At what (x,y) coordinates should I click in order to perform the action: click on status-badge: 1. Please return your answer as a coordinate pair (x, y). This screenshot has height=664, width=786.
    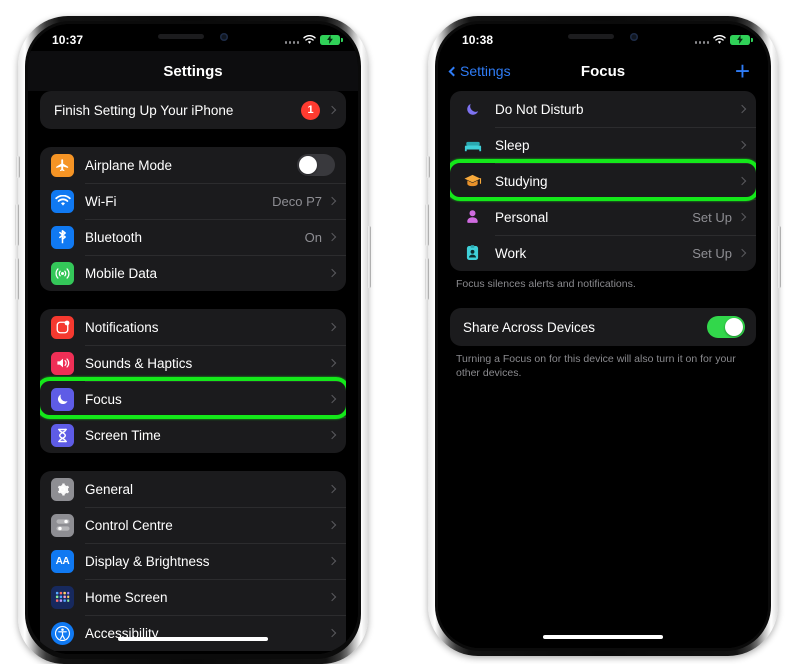
    Looking at the image, I should click on (310, 110).